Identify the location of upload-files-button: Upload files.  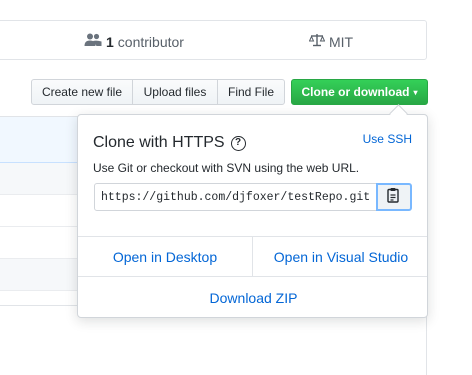
(175, 92).